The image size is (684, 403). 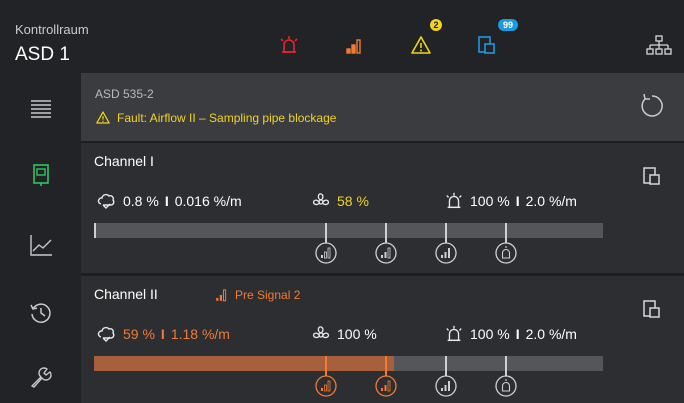 I want to click on device-name: ASD 1, so click(x=42, y=54).